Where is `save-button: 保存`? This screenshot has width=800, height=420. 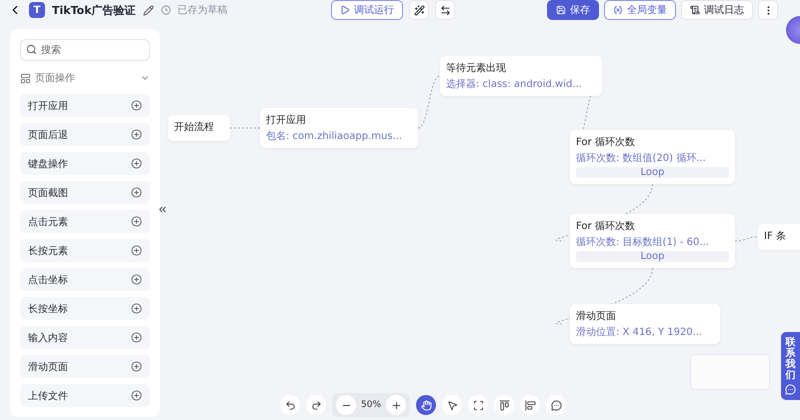
save-button: 保存 is located at coordinates (573, 10).